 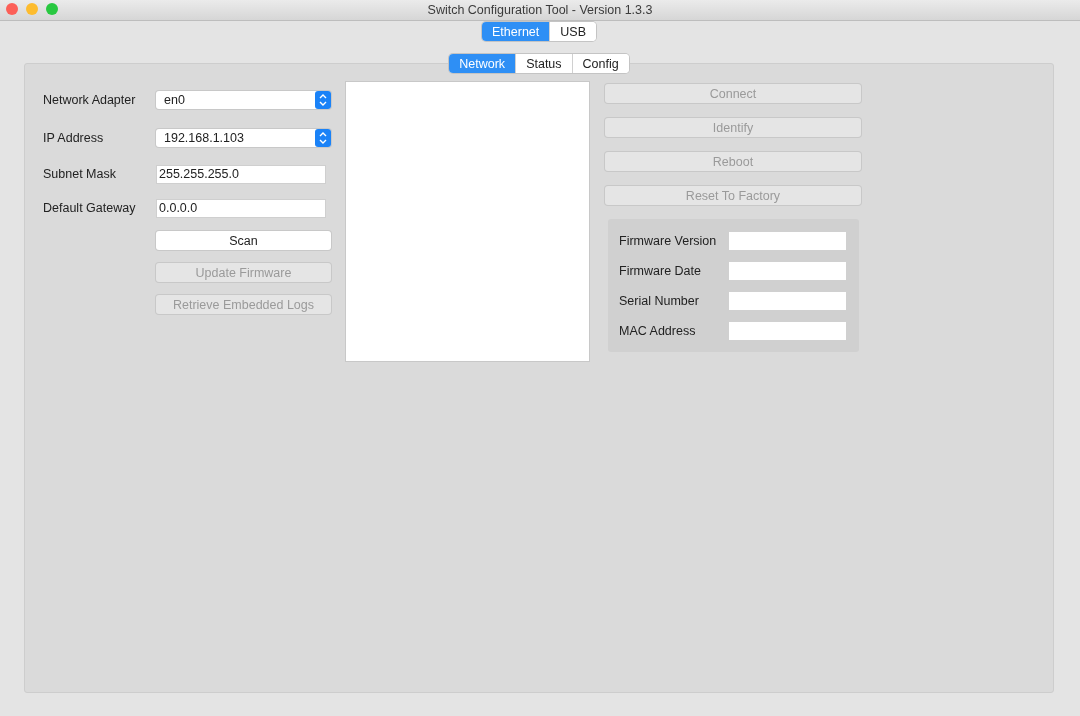 I want to click on field-label: Firmware Date, so click(x=660, y=271).